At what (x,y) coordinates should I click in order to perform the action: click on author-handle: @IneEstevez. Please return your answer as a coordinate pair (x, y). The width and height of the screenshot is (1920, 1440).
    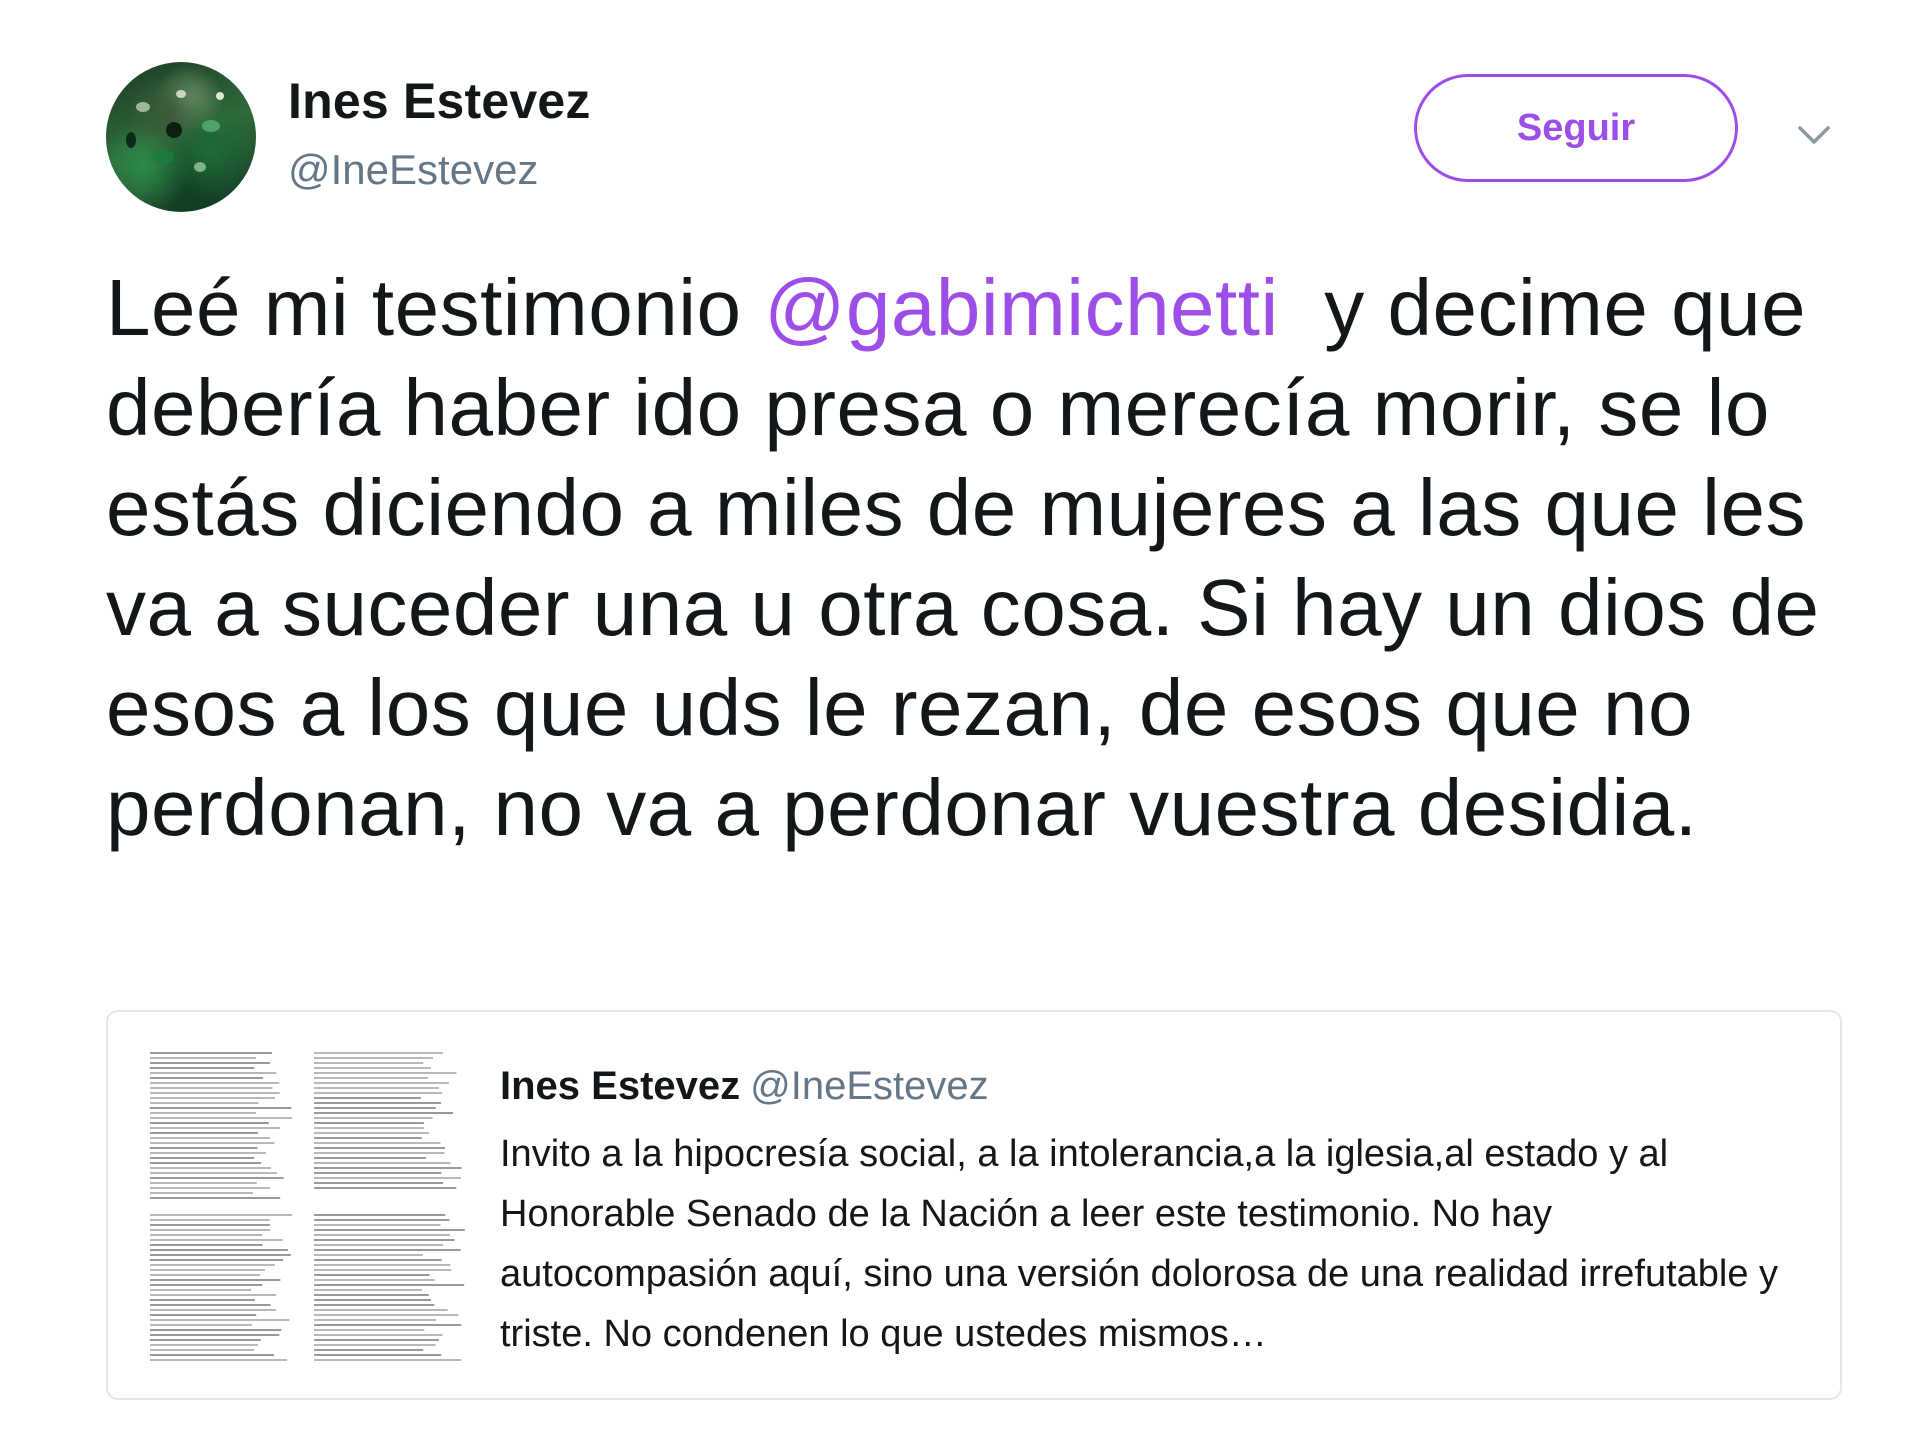
    Looking at the image, I should click on (413, 170).